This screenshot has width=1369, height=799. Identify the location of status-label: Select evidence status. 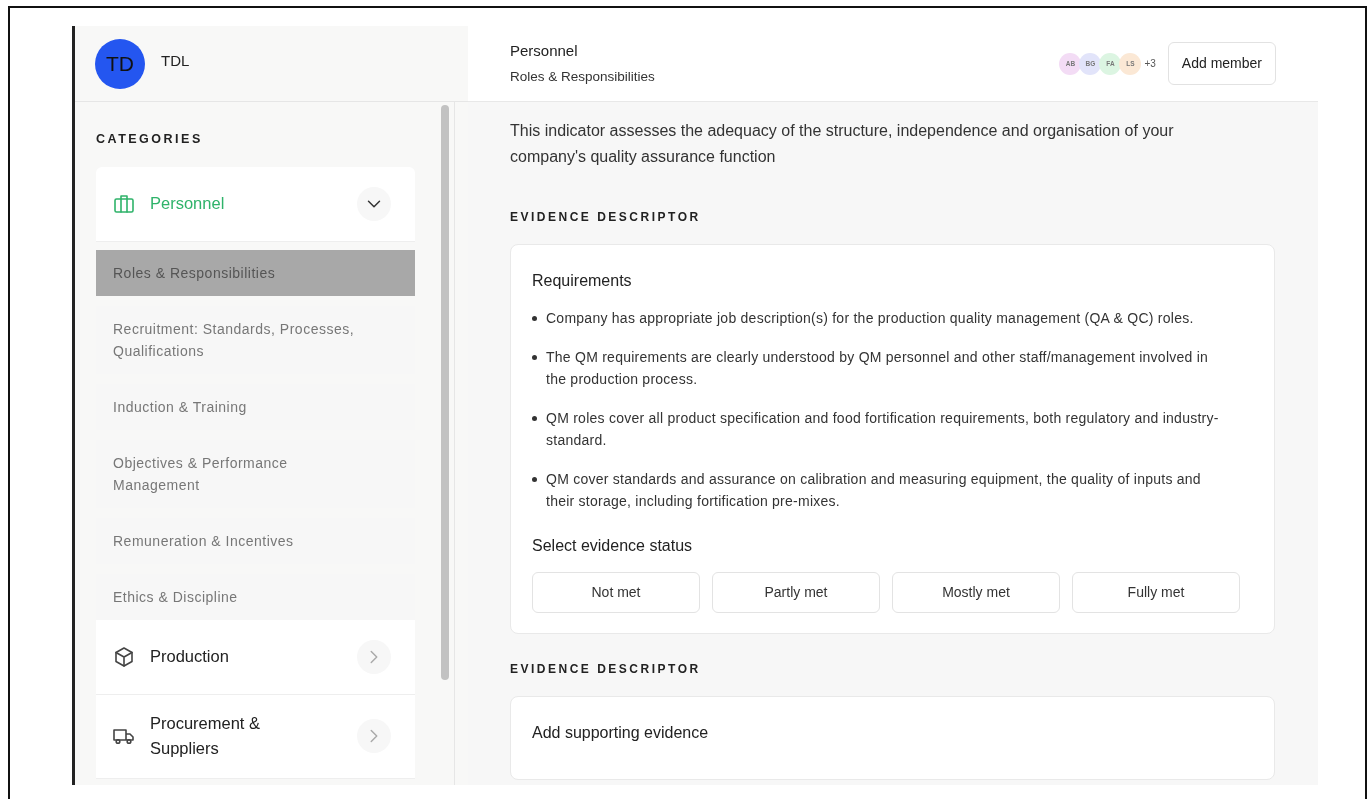
(613, 546).